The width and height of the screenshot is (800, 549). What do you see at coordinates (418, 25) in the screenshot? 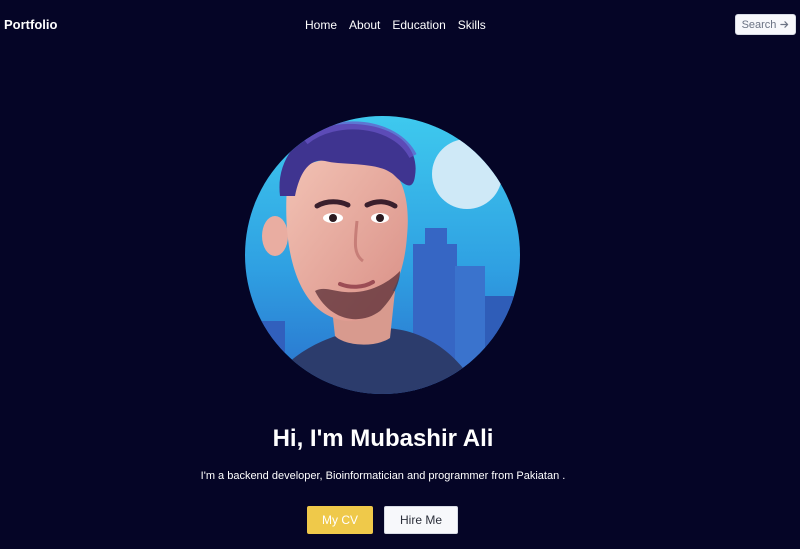
I see `nav-link-education: Education` at bounding box center [418, 25].